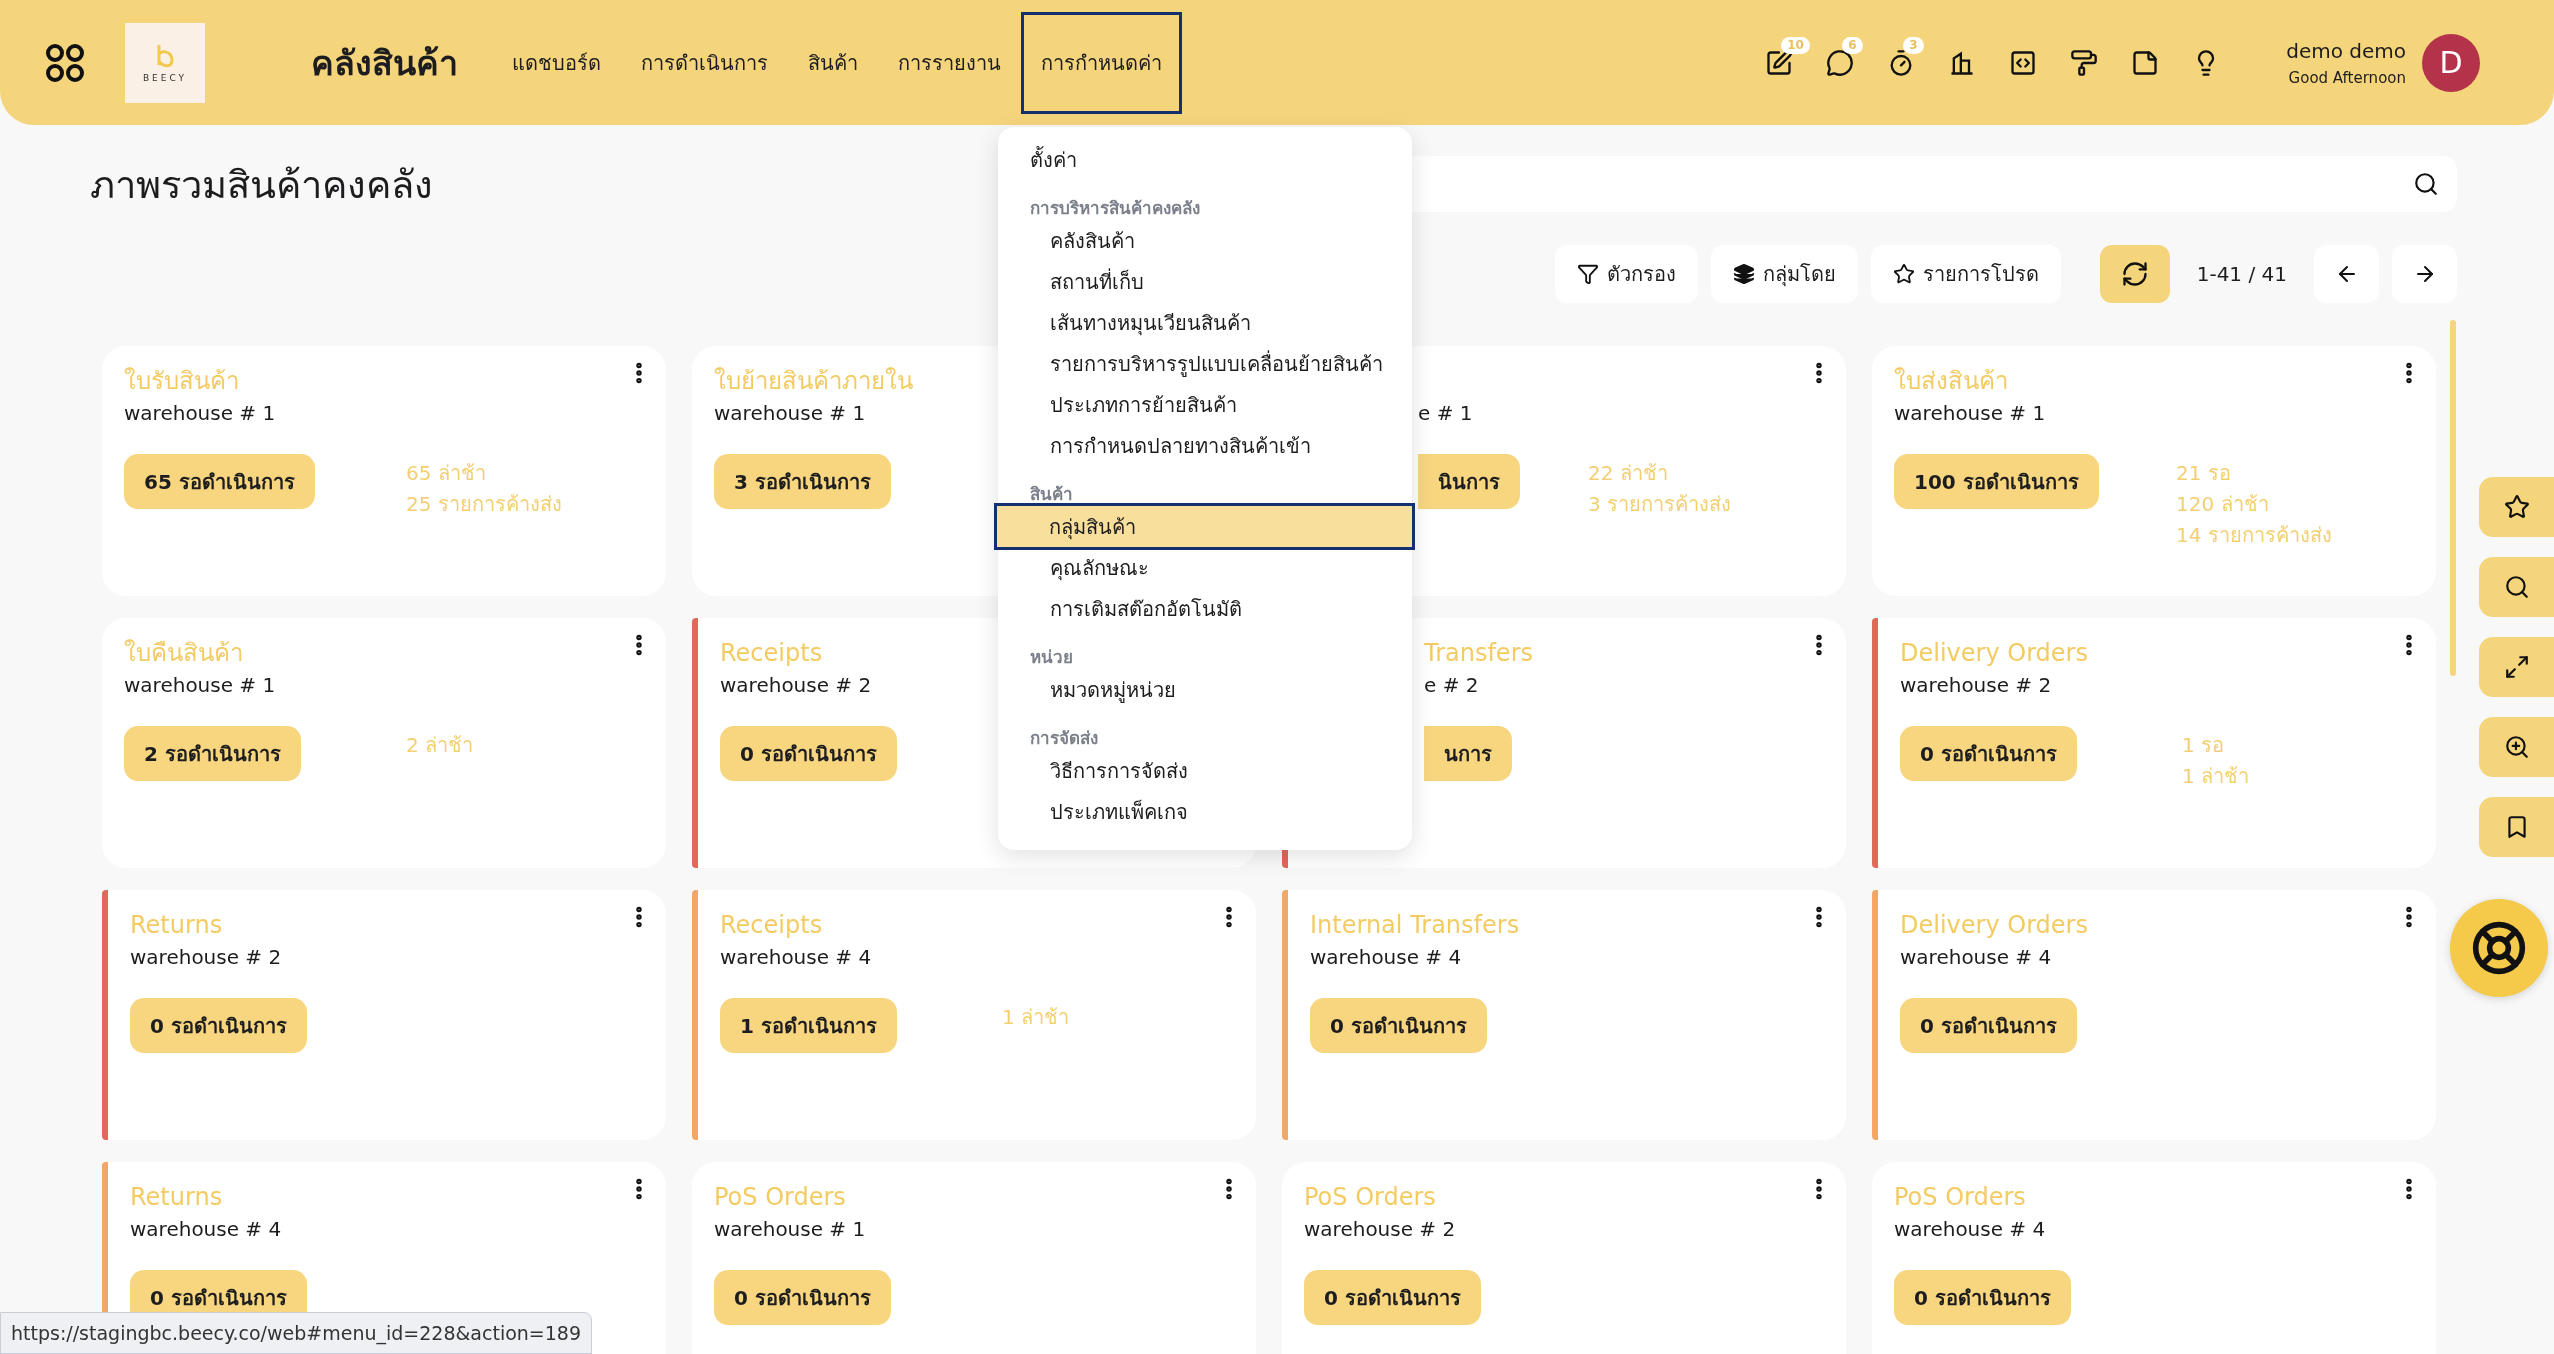 The width and height of the screenshot is (2554, 1354). Describe the element at coordinates (219, 481) in the screenshot. I see `pending-button: 65 รอดำเนินการ` at that location.